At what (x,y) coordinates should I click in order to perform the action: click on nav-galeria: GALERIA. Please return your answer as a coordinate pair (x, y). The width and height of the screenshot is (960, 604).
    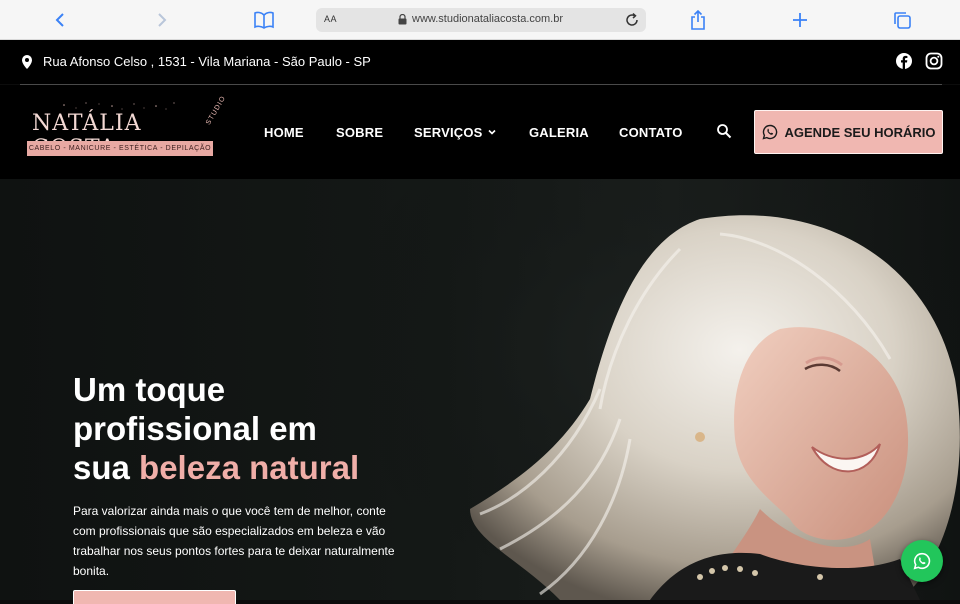
    Looking at the image, I should click on (559, 132).